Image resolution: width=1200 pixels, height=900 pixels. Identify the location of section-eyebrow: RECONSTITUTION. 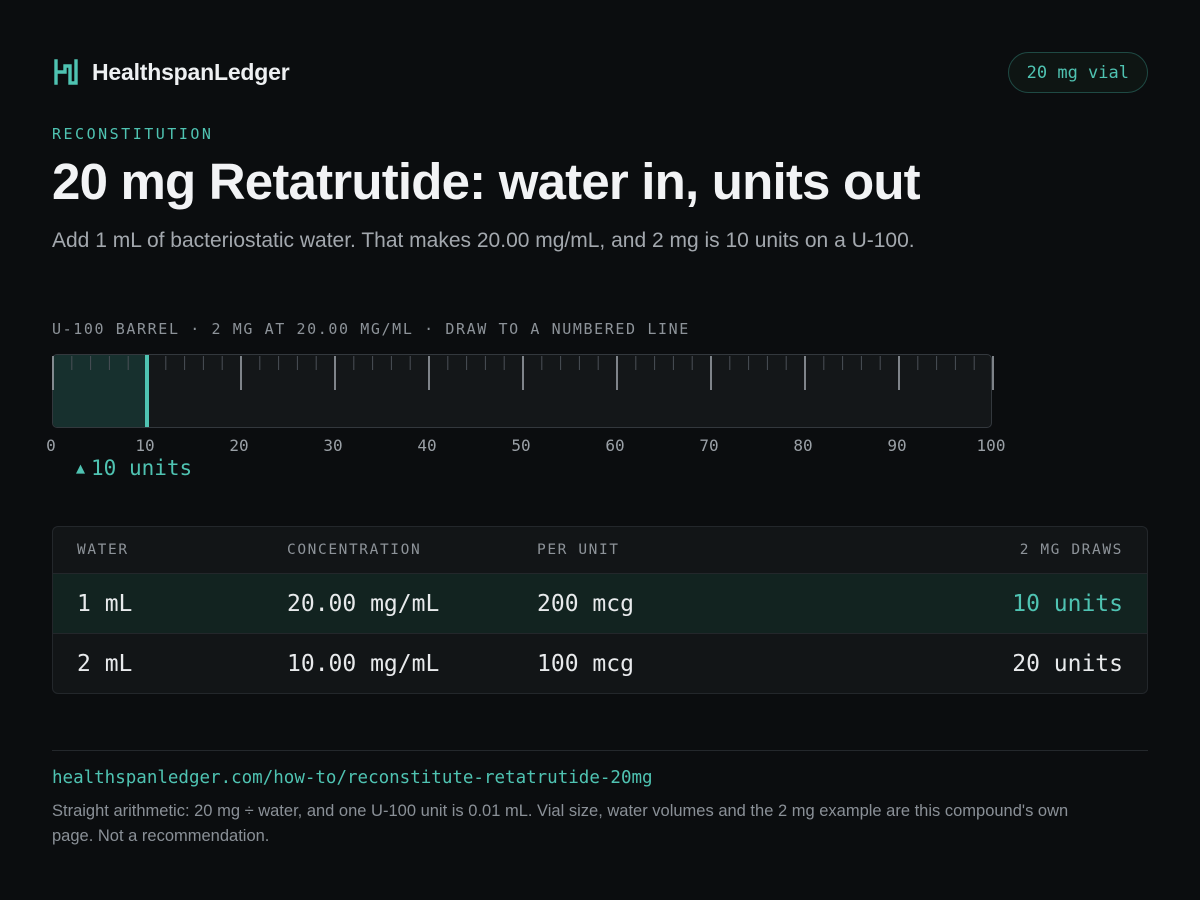
(133, 134).